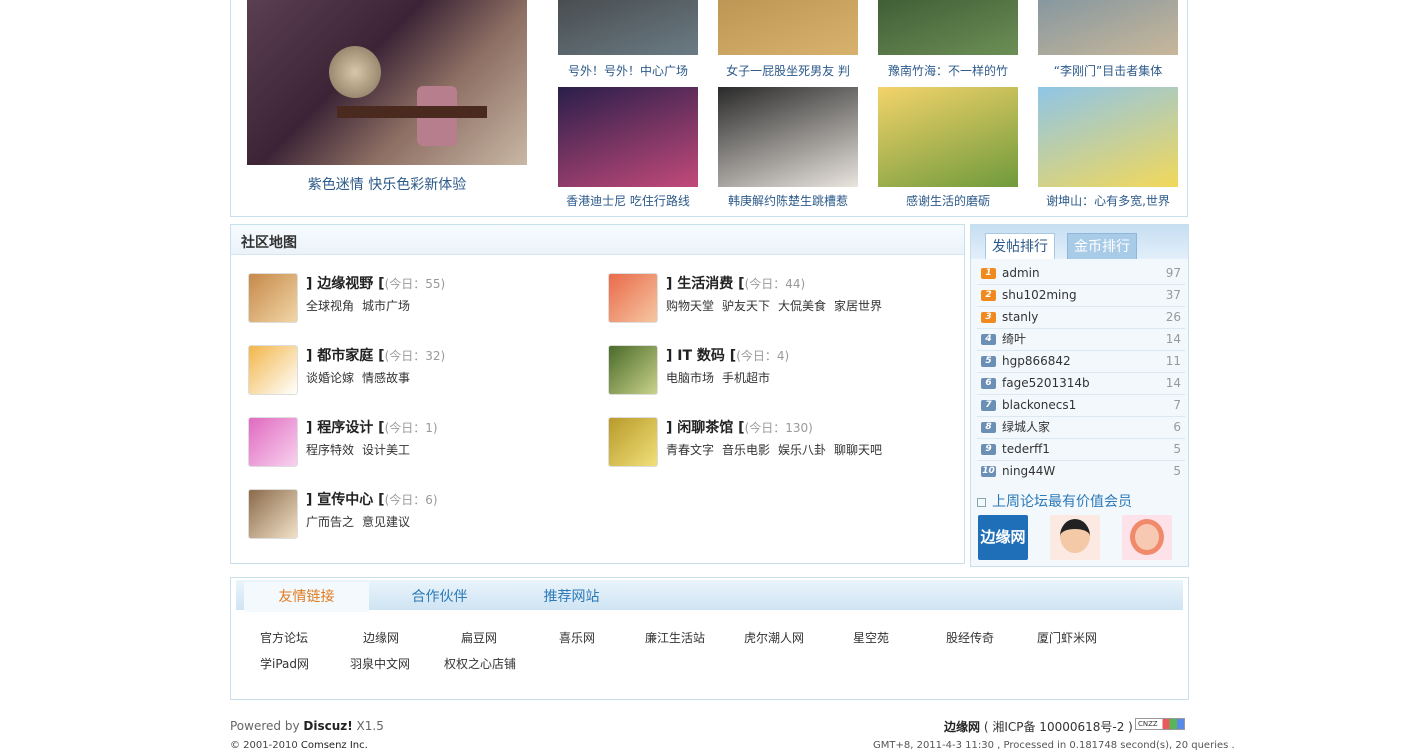 The height and width of the screenshot is (754, 1421). Describe the element at coordinates (330, 306) in the screenshot. I see `subforum-link: 全球视角` at that location.